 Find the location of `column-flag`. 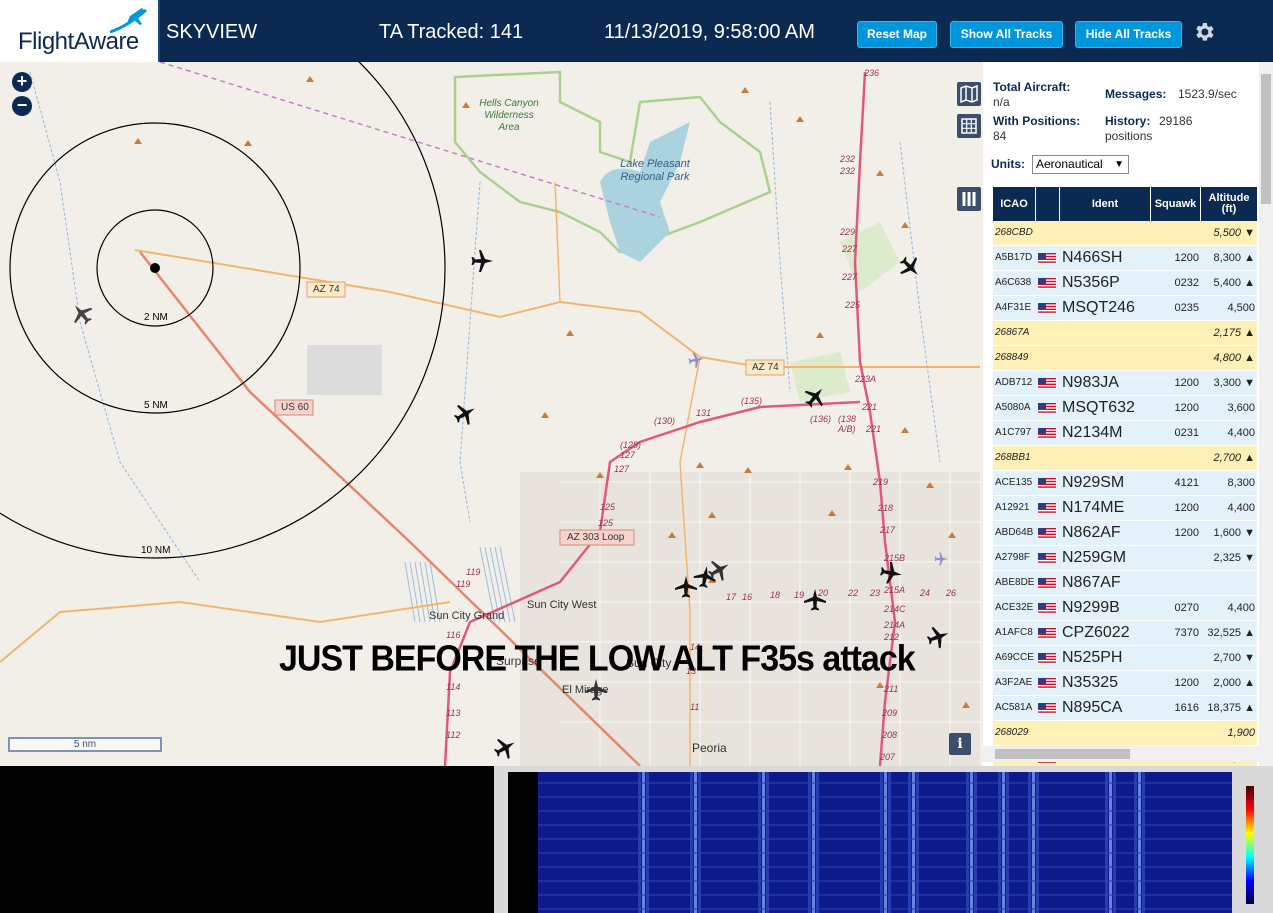

column-flag is located at coordinates (1048, 204).